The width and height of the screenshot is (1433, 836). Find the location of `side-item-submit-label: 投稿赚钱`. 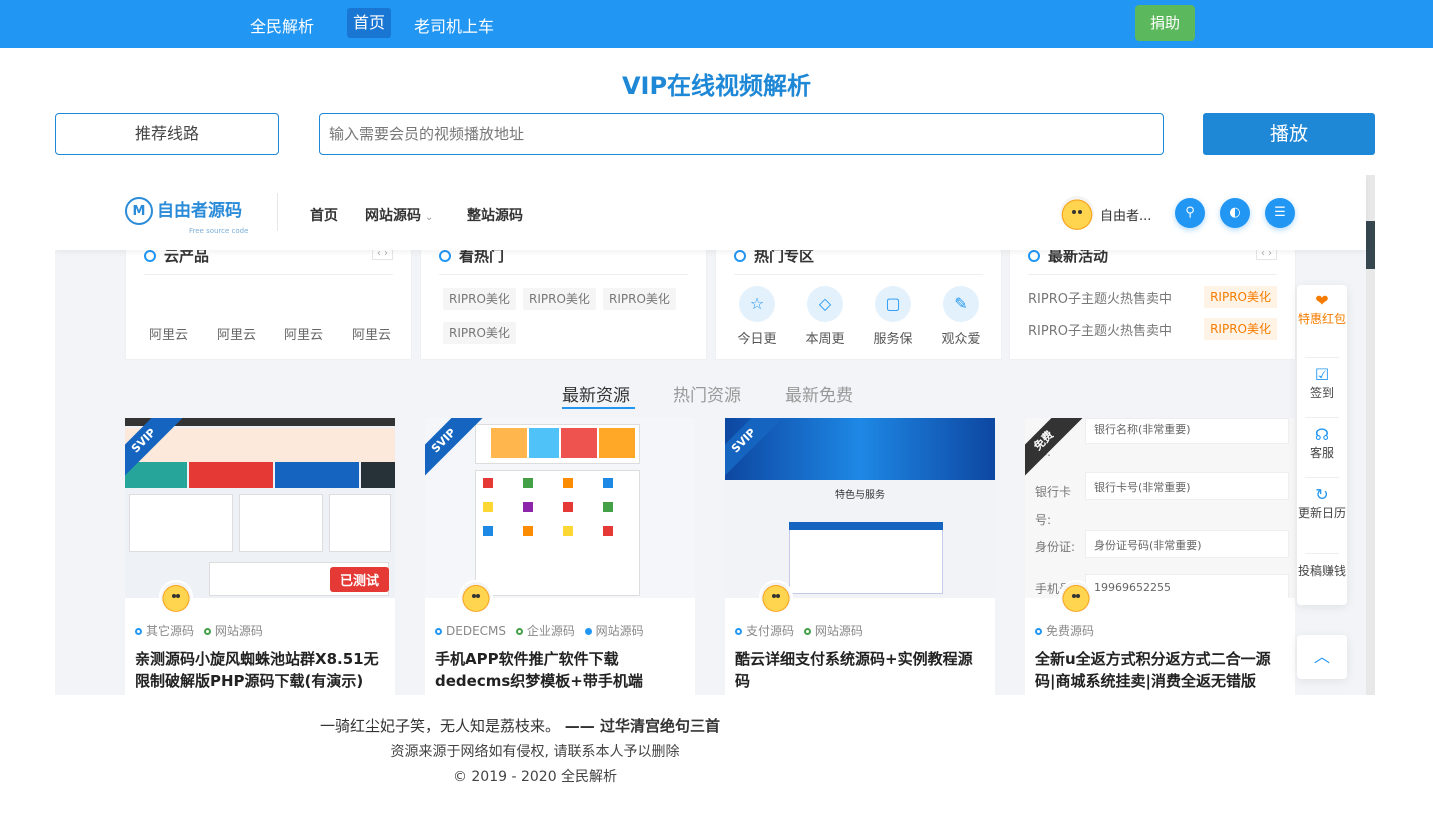

side-item-submit-label: 投稿赚钱 is located at coordinates (1321, 571).